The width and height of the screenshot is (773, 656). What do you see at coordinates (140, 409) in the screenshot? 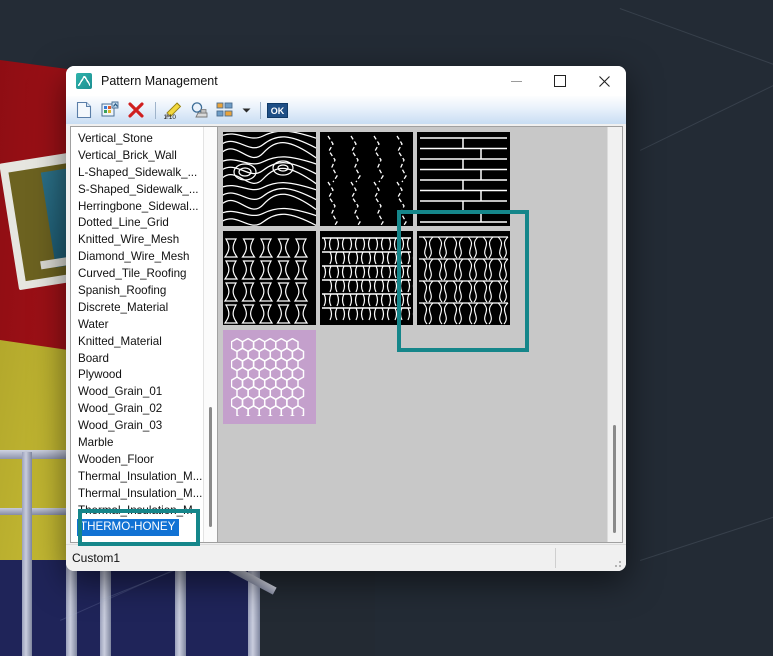
I see `pattern-list-item: Wood_Grain_02` at bounding box center [140, 409].